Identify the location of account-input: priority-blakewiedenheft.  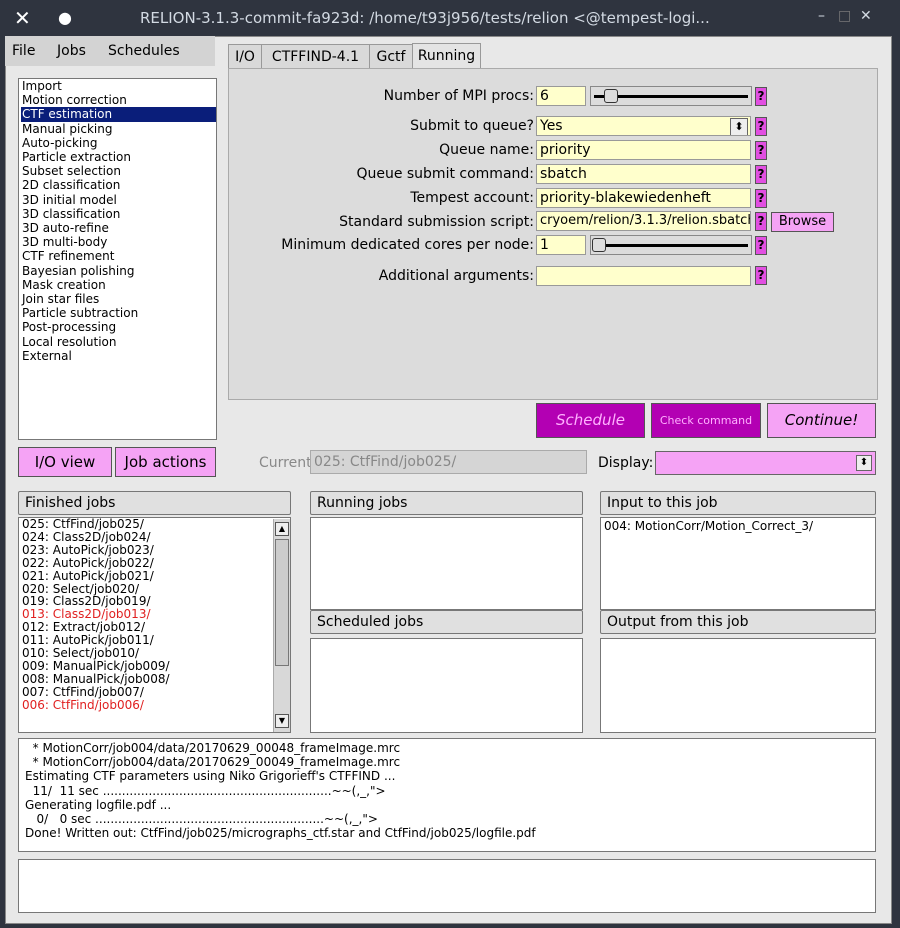
(643, 198).